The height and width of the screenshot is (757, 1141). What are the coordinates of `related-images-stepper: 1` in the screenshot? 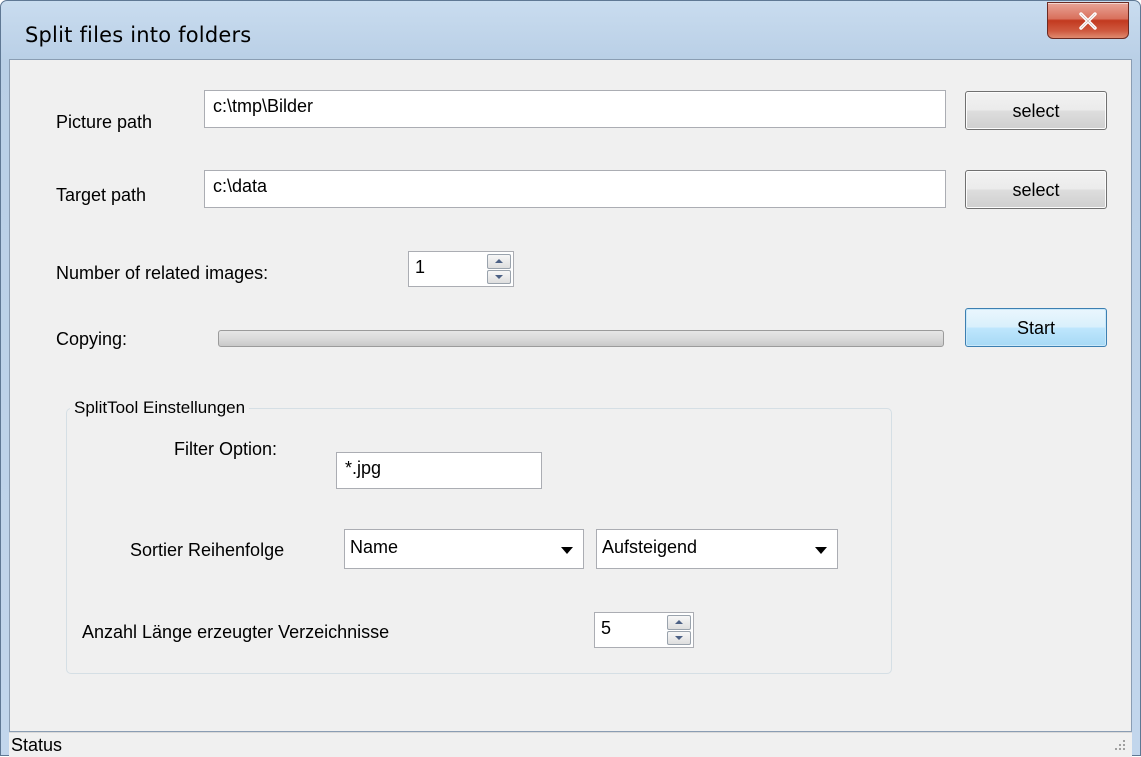 It's located at (461, 269).